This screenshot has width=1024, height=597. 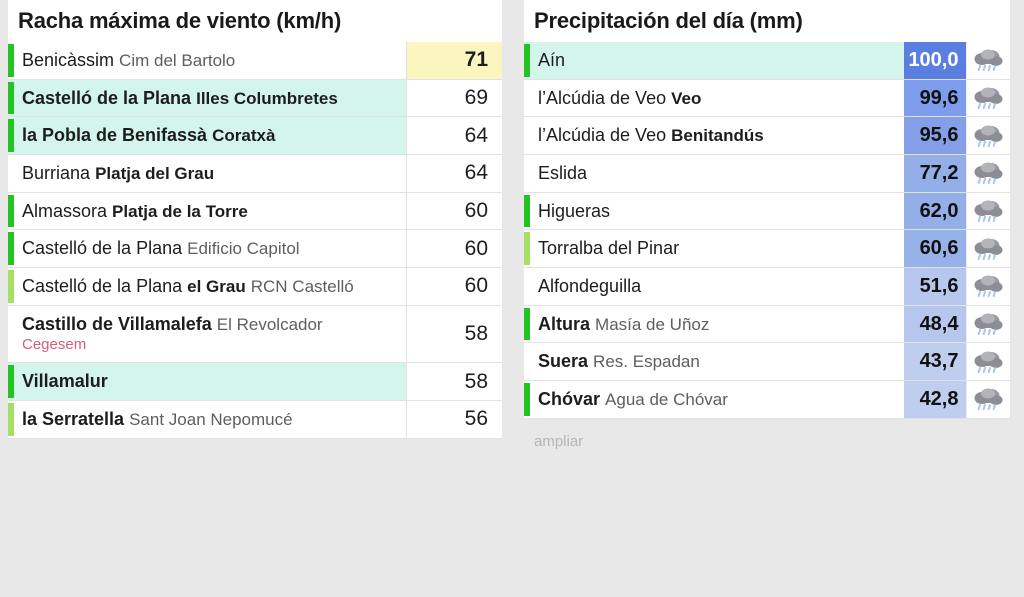 I want to click on table-row: Alfondeguilla 51,6, so click(x=767, y=286).